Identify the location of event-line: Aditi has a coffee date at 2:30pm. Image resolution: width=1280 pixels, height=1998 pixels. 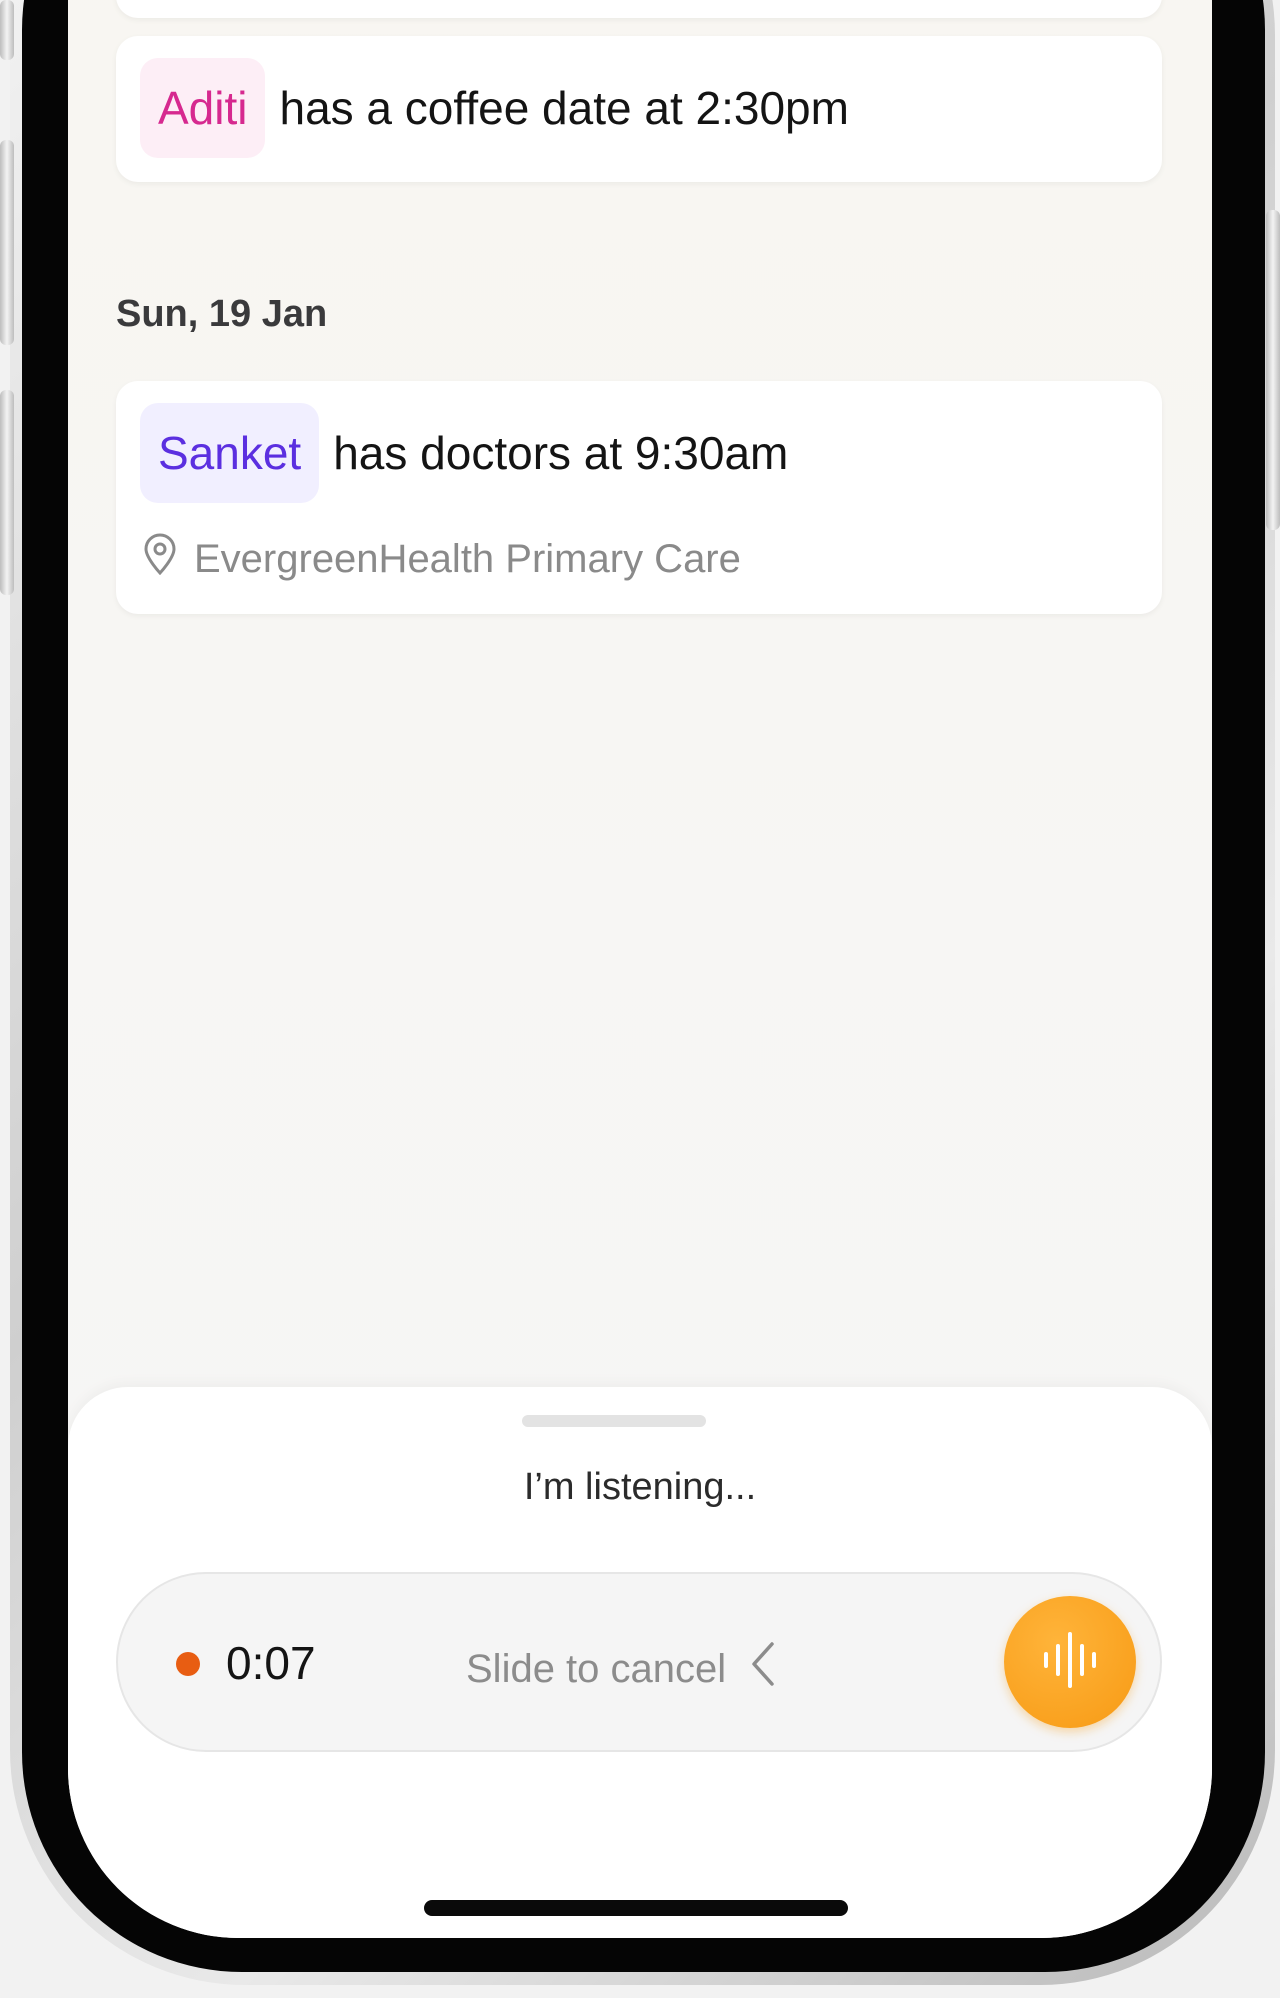
(494, 108).